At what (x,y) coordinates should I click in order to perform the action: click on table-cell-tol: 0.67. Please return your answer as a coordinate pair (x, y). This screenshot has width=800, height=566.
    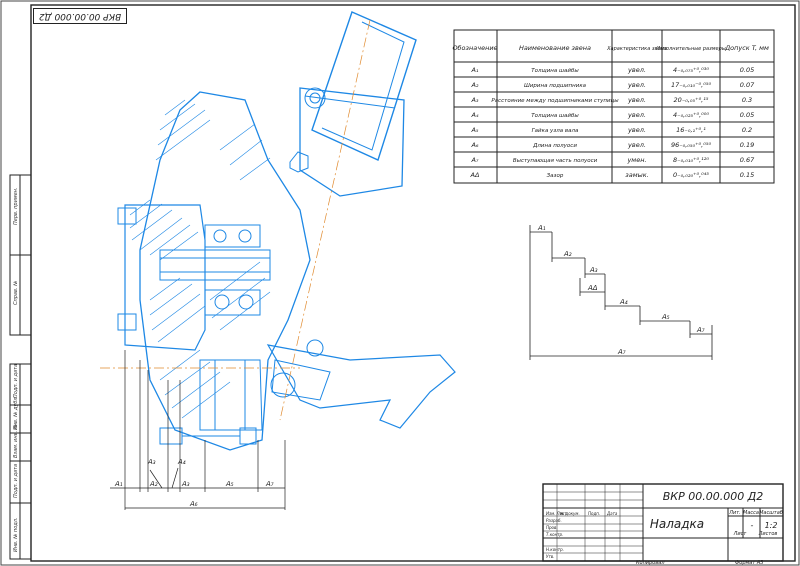
    Looking at the image, I should click on (747, 160).